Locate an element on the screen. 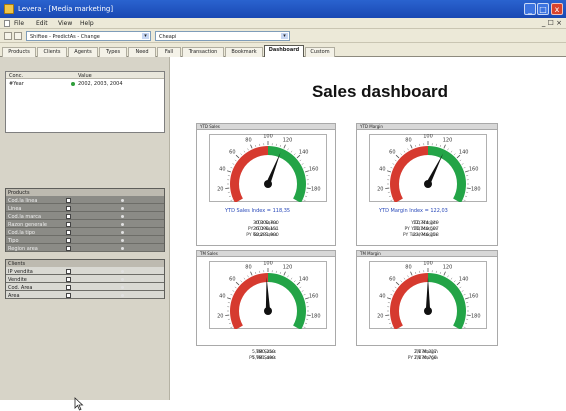 The width and height of the screenshot is (566, 411). menu-view: View is located at coordinates (65, 23).